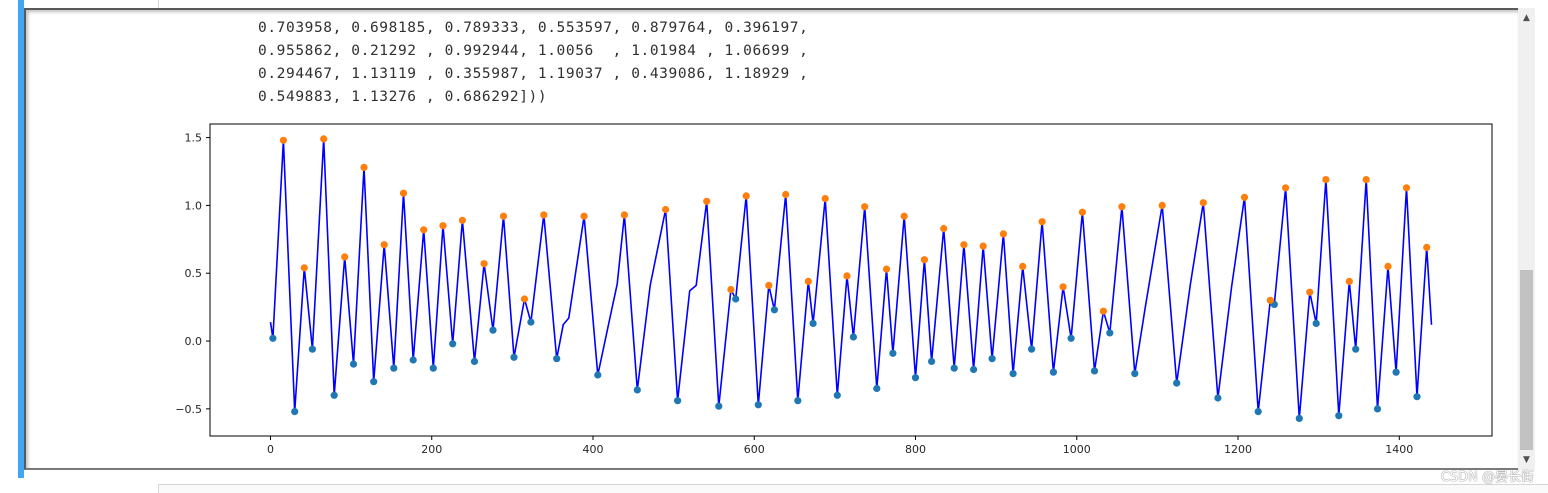 Image resolution: width=1548 pixels, height=493 pixels. Describe the element at coordinates (1238, 449) in the screenshot. I see `x-tick-label: 1200` at that location.